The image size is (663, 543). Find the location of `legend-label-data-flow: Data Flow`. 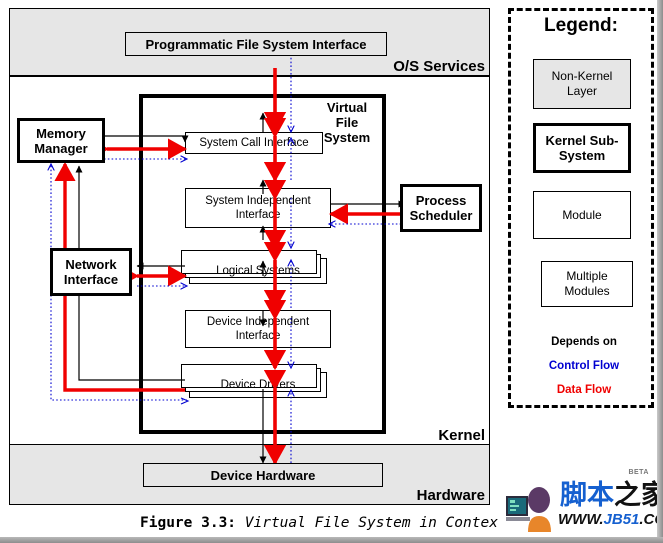

legend-label-data-flow: Data Flow is located at coordinates (584, 390).